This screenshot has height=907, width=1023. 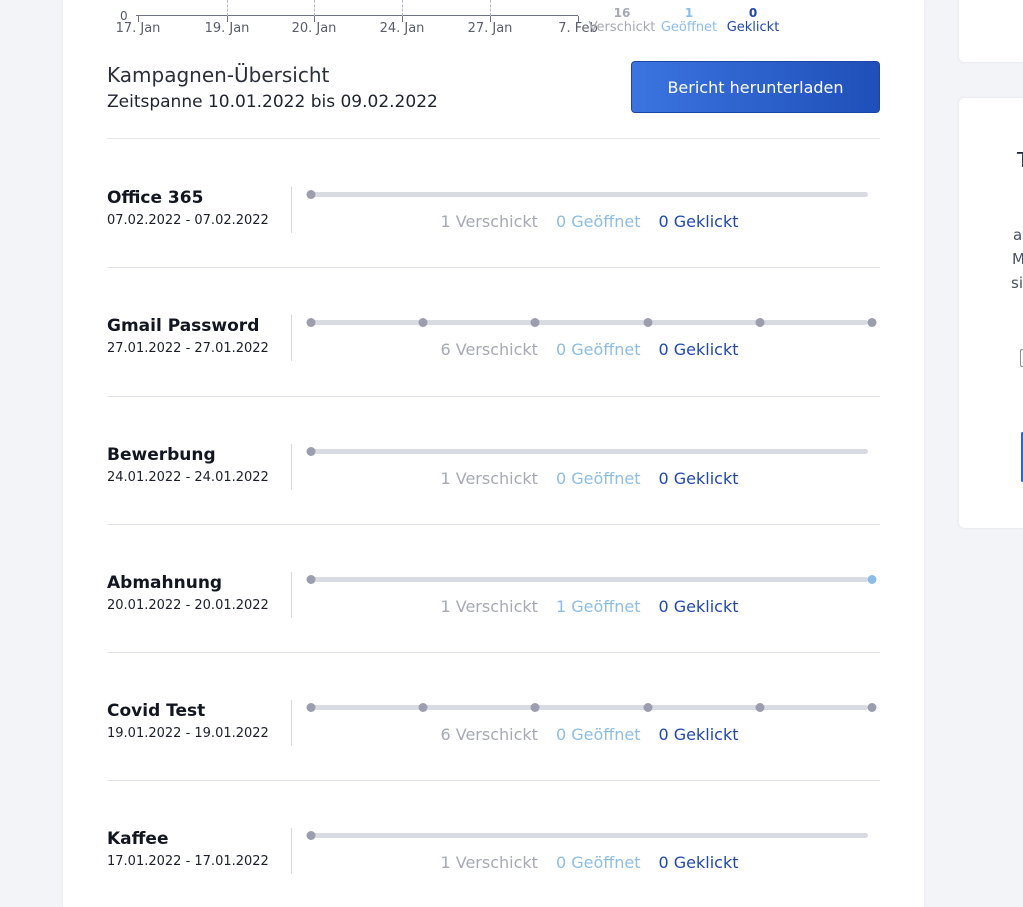 What do you see at coordinates (753, 13) in the screenshot?
I see `total-clicked-value: 0` at bounding box center [753, 13].